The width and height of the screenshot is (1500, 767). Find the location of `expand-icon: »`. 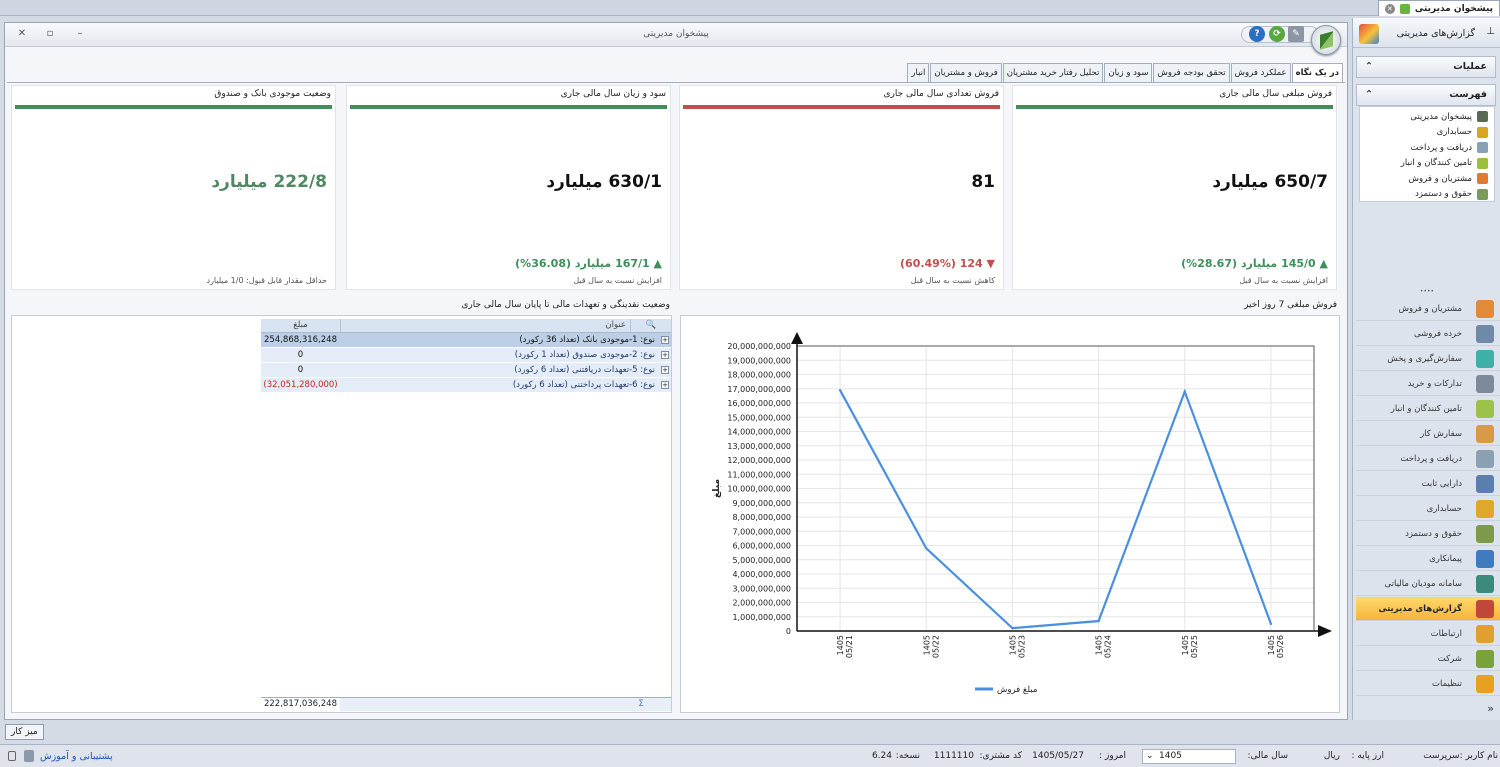

expand-icon: » is located at coordinates (1490, 708).